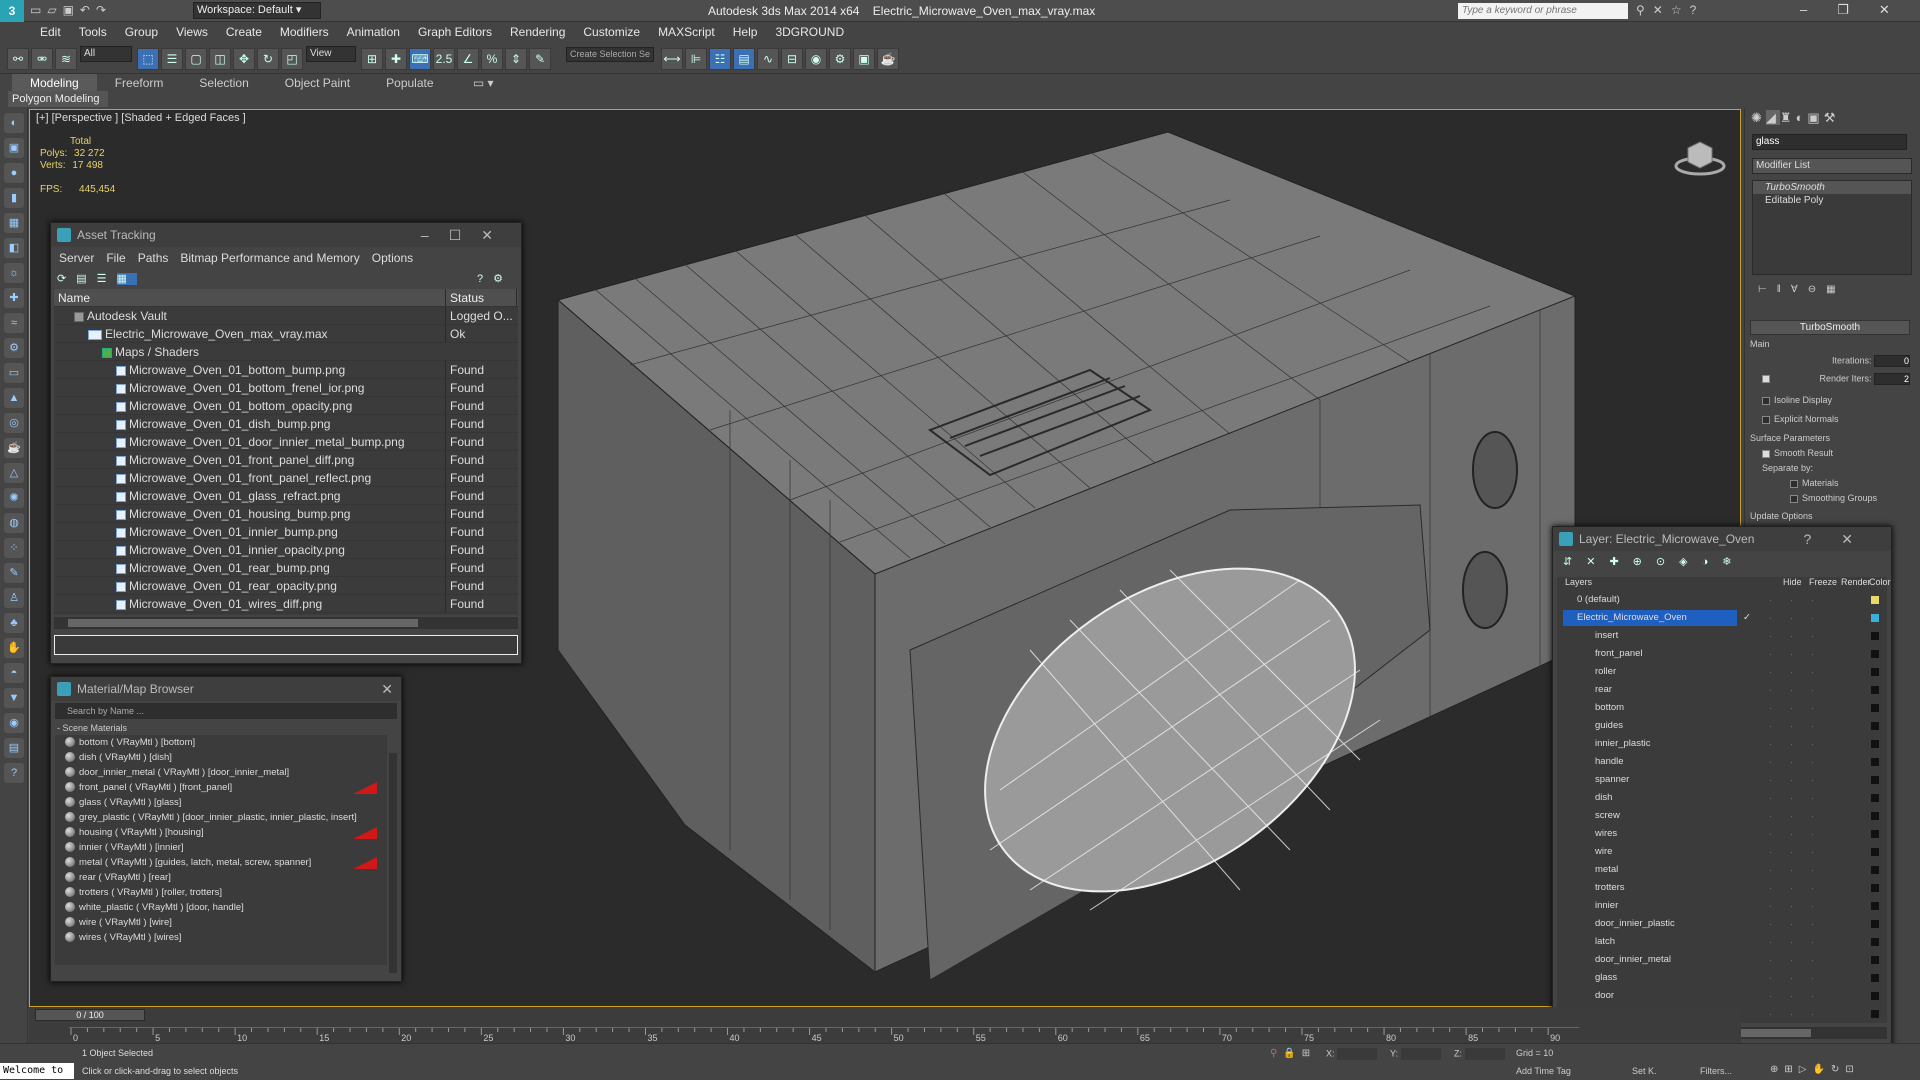  Describe the element at coordinates (1662, 10) in the screenshot. I see `tools-icon: ✕` at that location.